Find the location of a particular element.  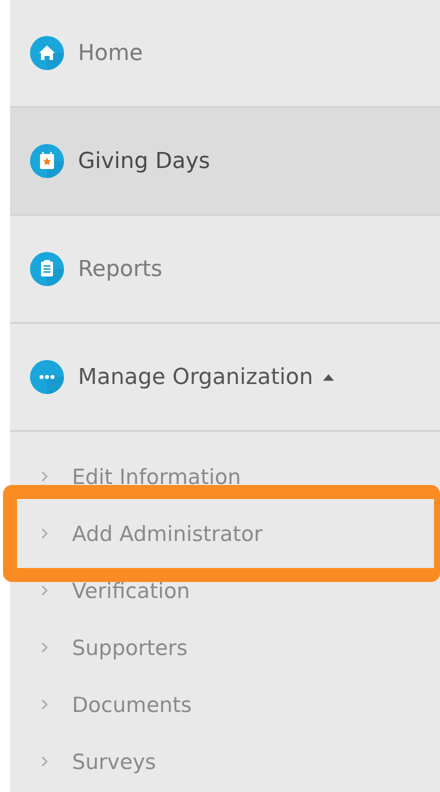

submenu-item: Documents is located at coordinates (225, 704).